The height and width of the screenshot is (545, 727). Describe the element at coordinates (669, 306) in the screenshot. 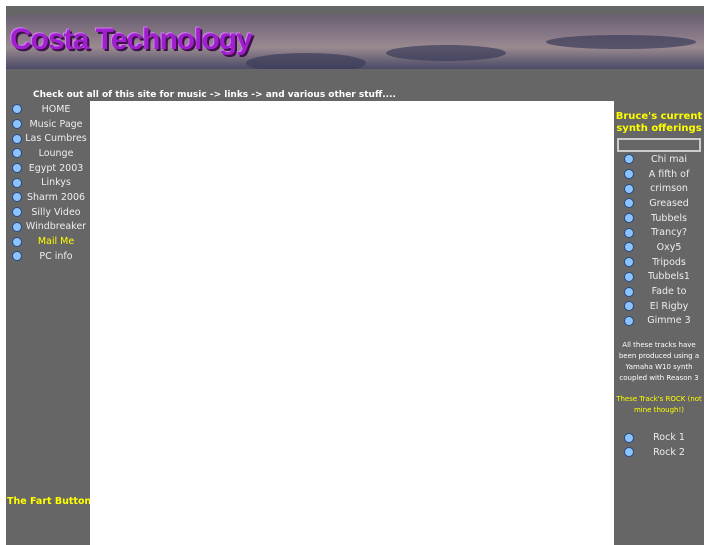

I see `track-label: El Rigby` at that location.